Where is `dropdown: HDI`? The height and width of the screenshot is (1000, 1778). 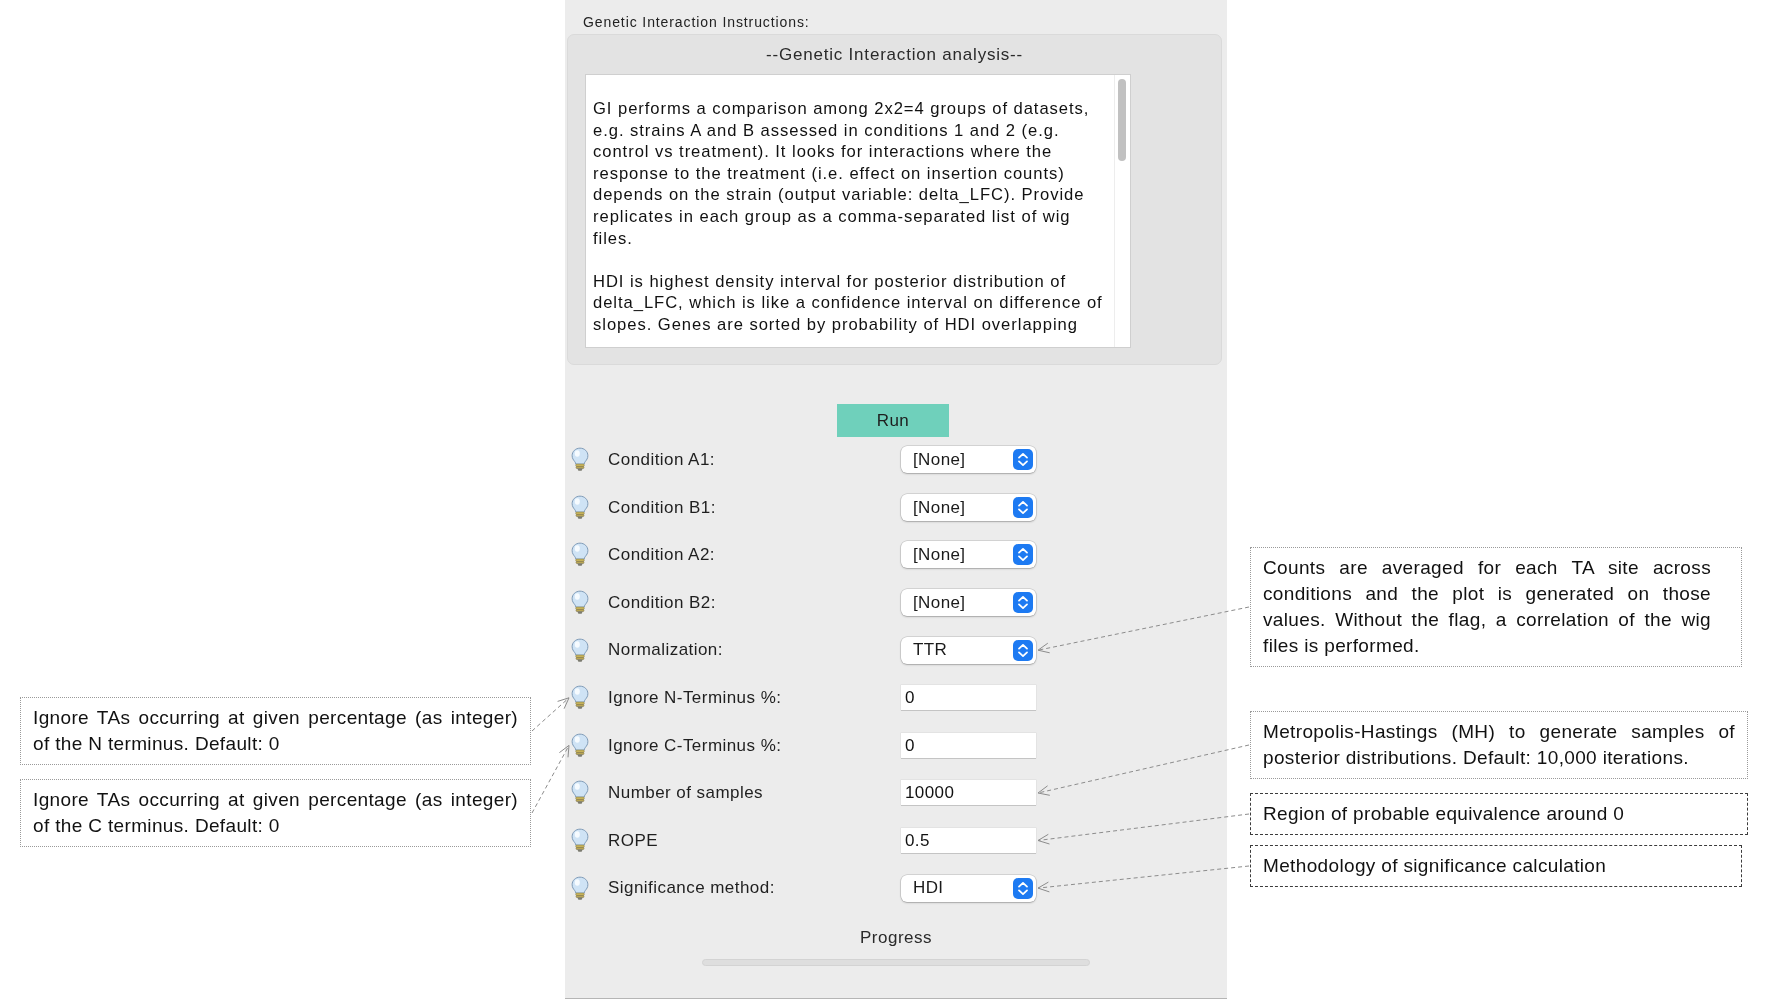 dropdown: HDI is located at coordinates (968, 888).